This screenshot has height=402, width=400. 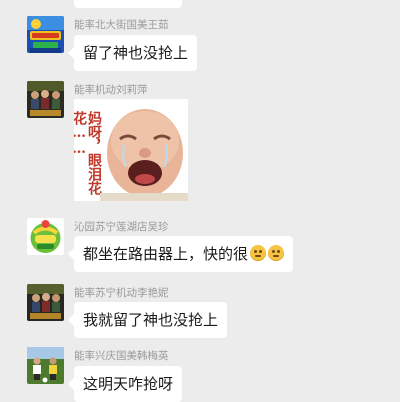 What do you see at coordinates (121, 293) in the screenshot?
I see `sender-name: 能率苏宁机动李艳妮` at bounding box center [121, 293].